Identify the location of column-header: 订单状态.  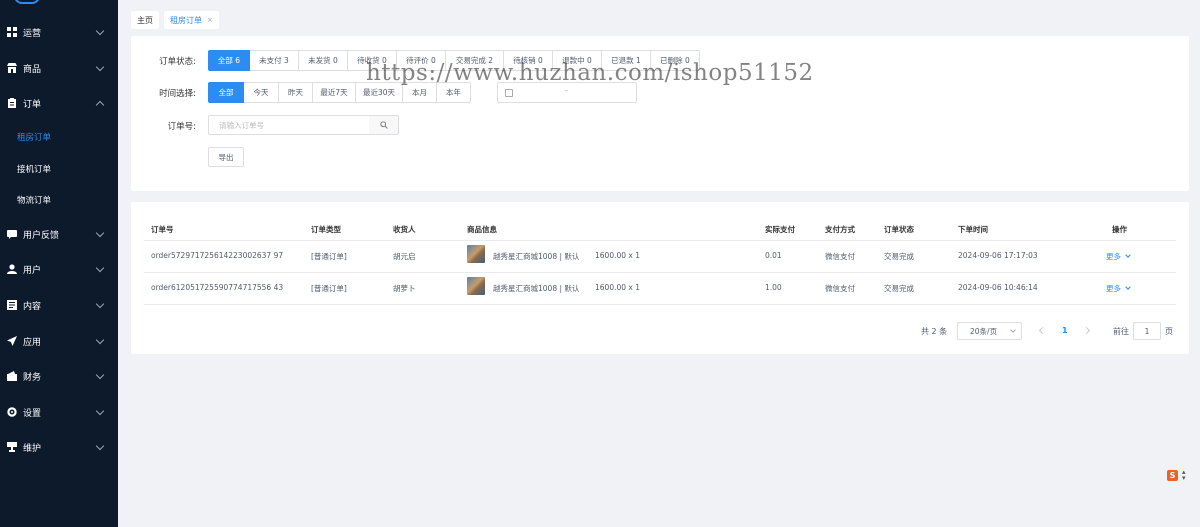
(899, 229).